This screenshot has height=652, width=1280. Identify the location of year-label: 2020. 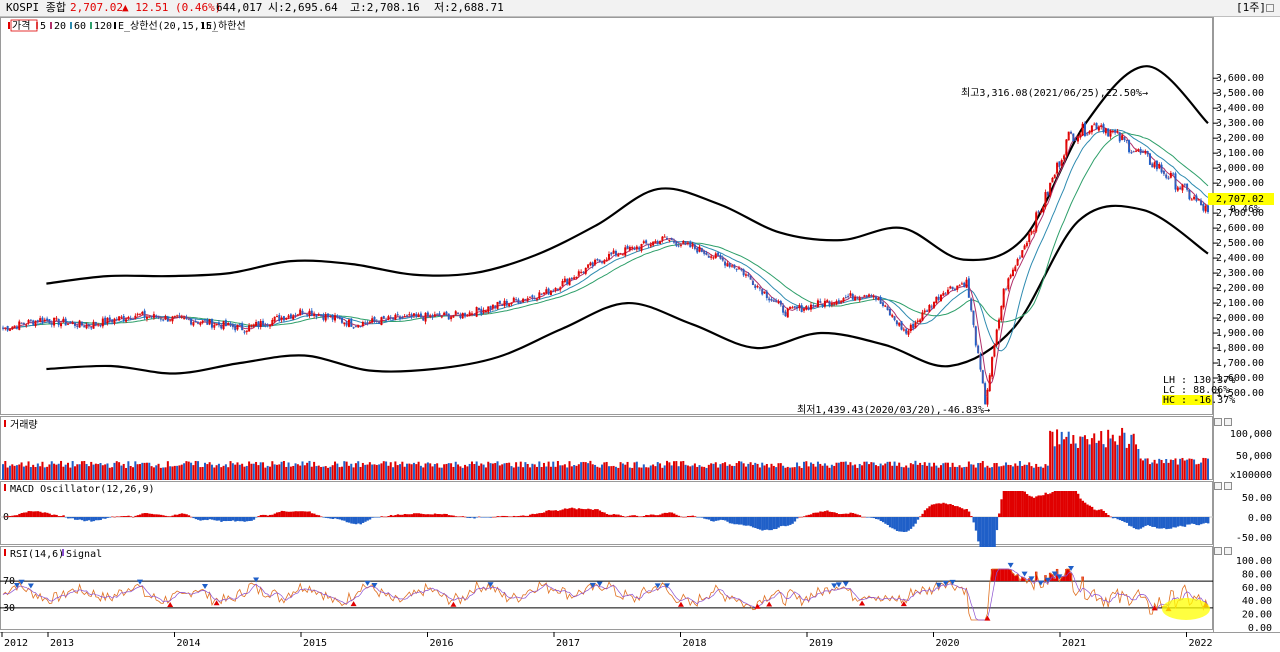
(948, 643).